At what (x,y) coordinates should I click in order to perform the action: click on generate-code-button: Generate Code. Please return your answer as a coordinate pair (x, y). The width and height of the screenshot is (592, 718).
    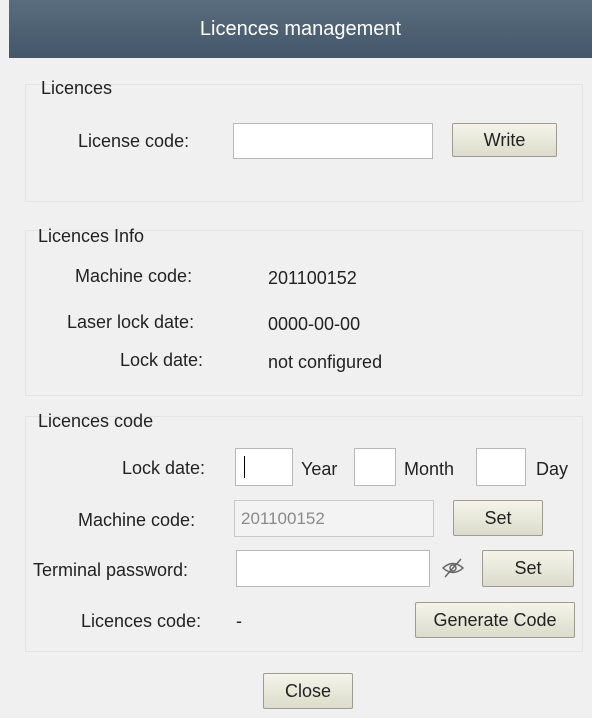
    Looking at the image, I should click on (495, 620).